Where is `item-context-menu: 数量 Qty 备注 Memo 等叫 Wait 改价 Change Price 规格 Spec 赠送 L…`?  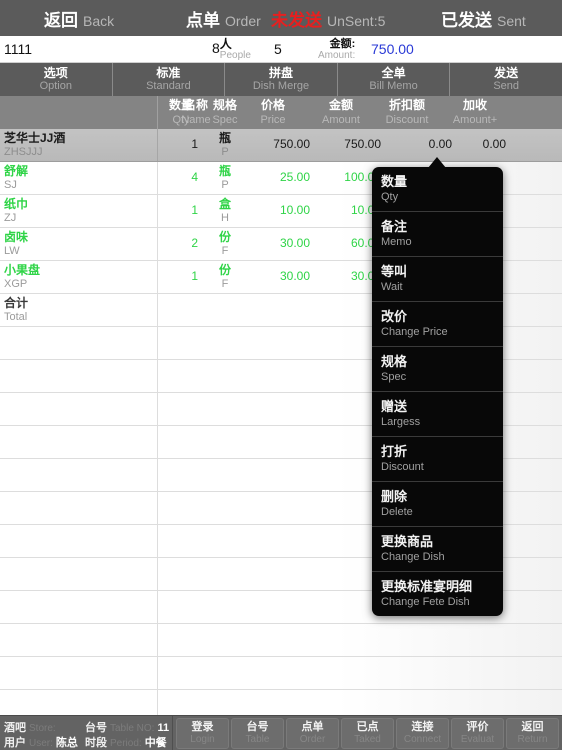 item-context-menu: 数量 Qty 备注 Memo 等叫 Wait 改价 Change Price 规格 Spec 赠送 L… is located at coordinates (437, 391).